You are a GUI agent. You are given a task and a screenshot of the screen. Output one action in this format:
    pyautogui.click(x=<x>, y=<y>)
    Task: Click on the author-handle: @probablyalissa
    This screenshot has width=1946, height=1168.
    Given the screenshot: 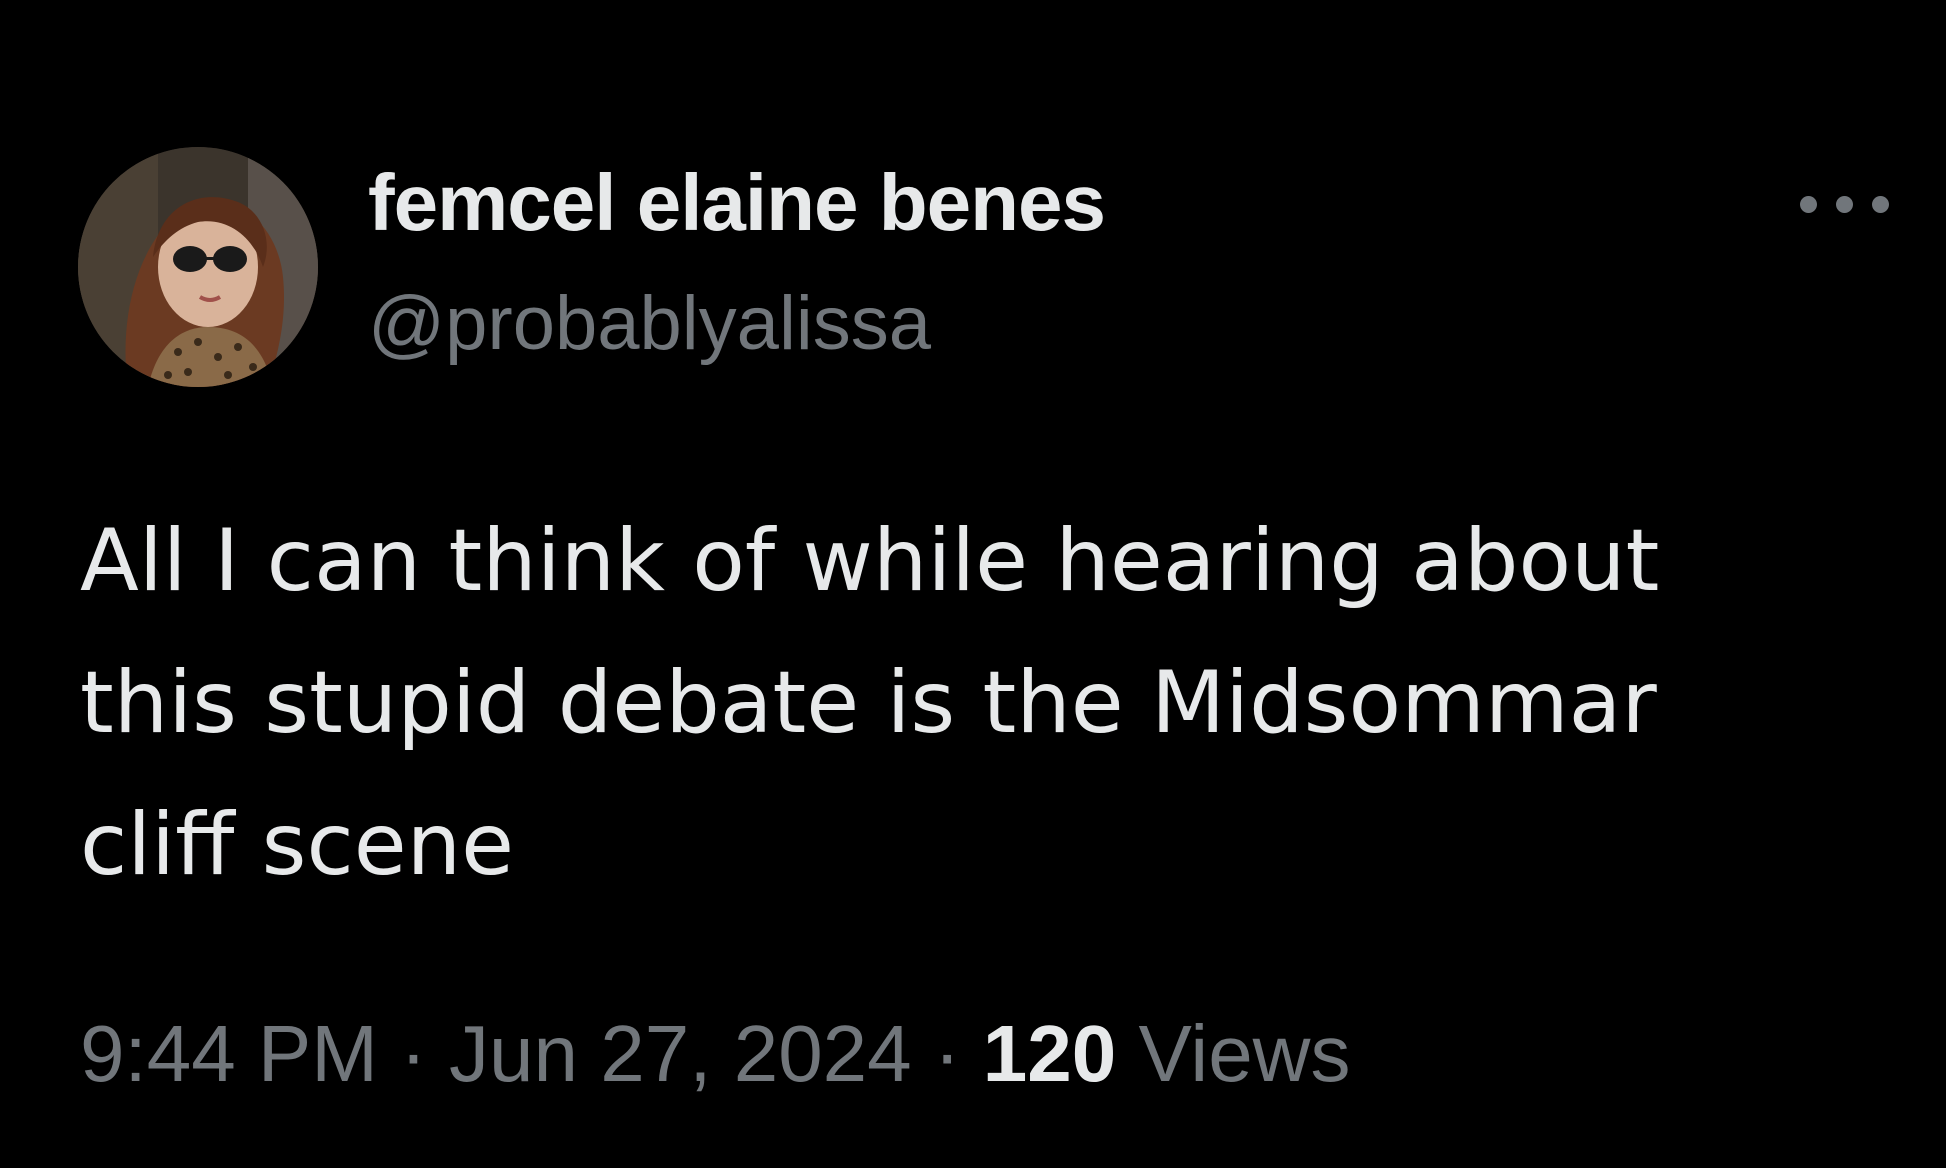 What is the action you would take?
    pyautogui.click(x=649, y=324)
    